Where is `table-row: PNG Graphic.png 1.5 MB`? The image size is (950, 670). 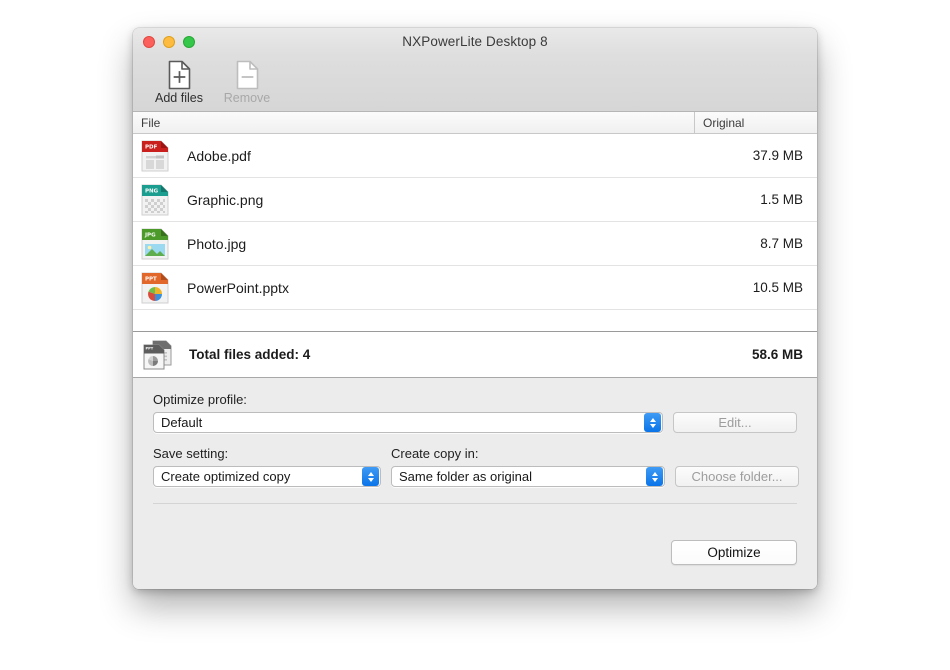 table-row: PNG Graphic.png 1.5 MB is located at coordinates (475, 200).